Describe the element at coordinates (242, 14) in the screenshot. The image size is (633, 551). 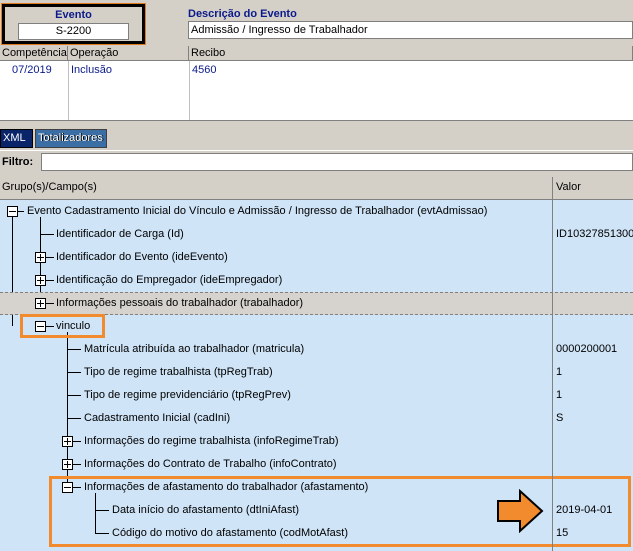
I see `descricao-label: Descrição do Evento` at that location.